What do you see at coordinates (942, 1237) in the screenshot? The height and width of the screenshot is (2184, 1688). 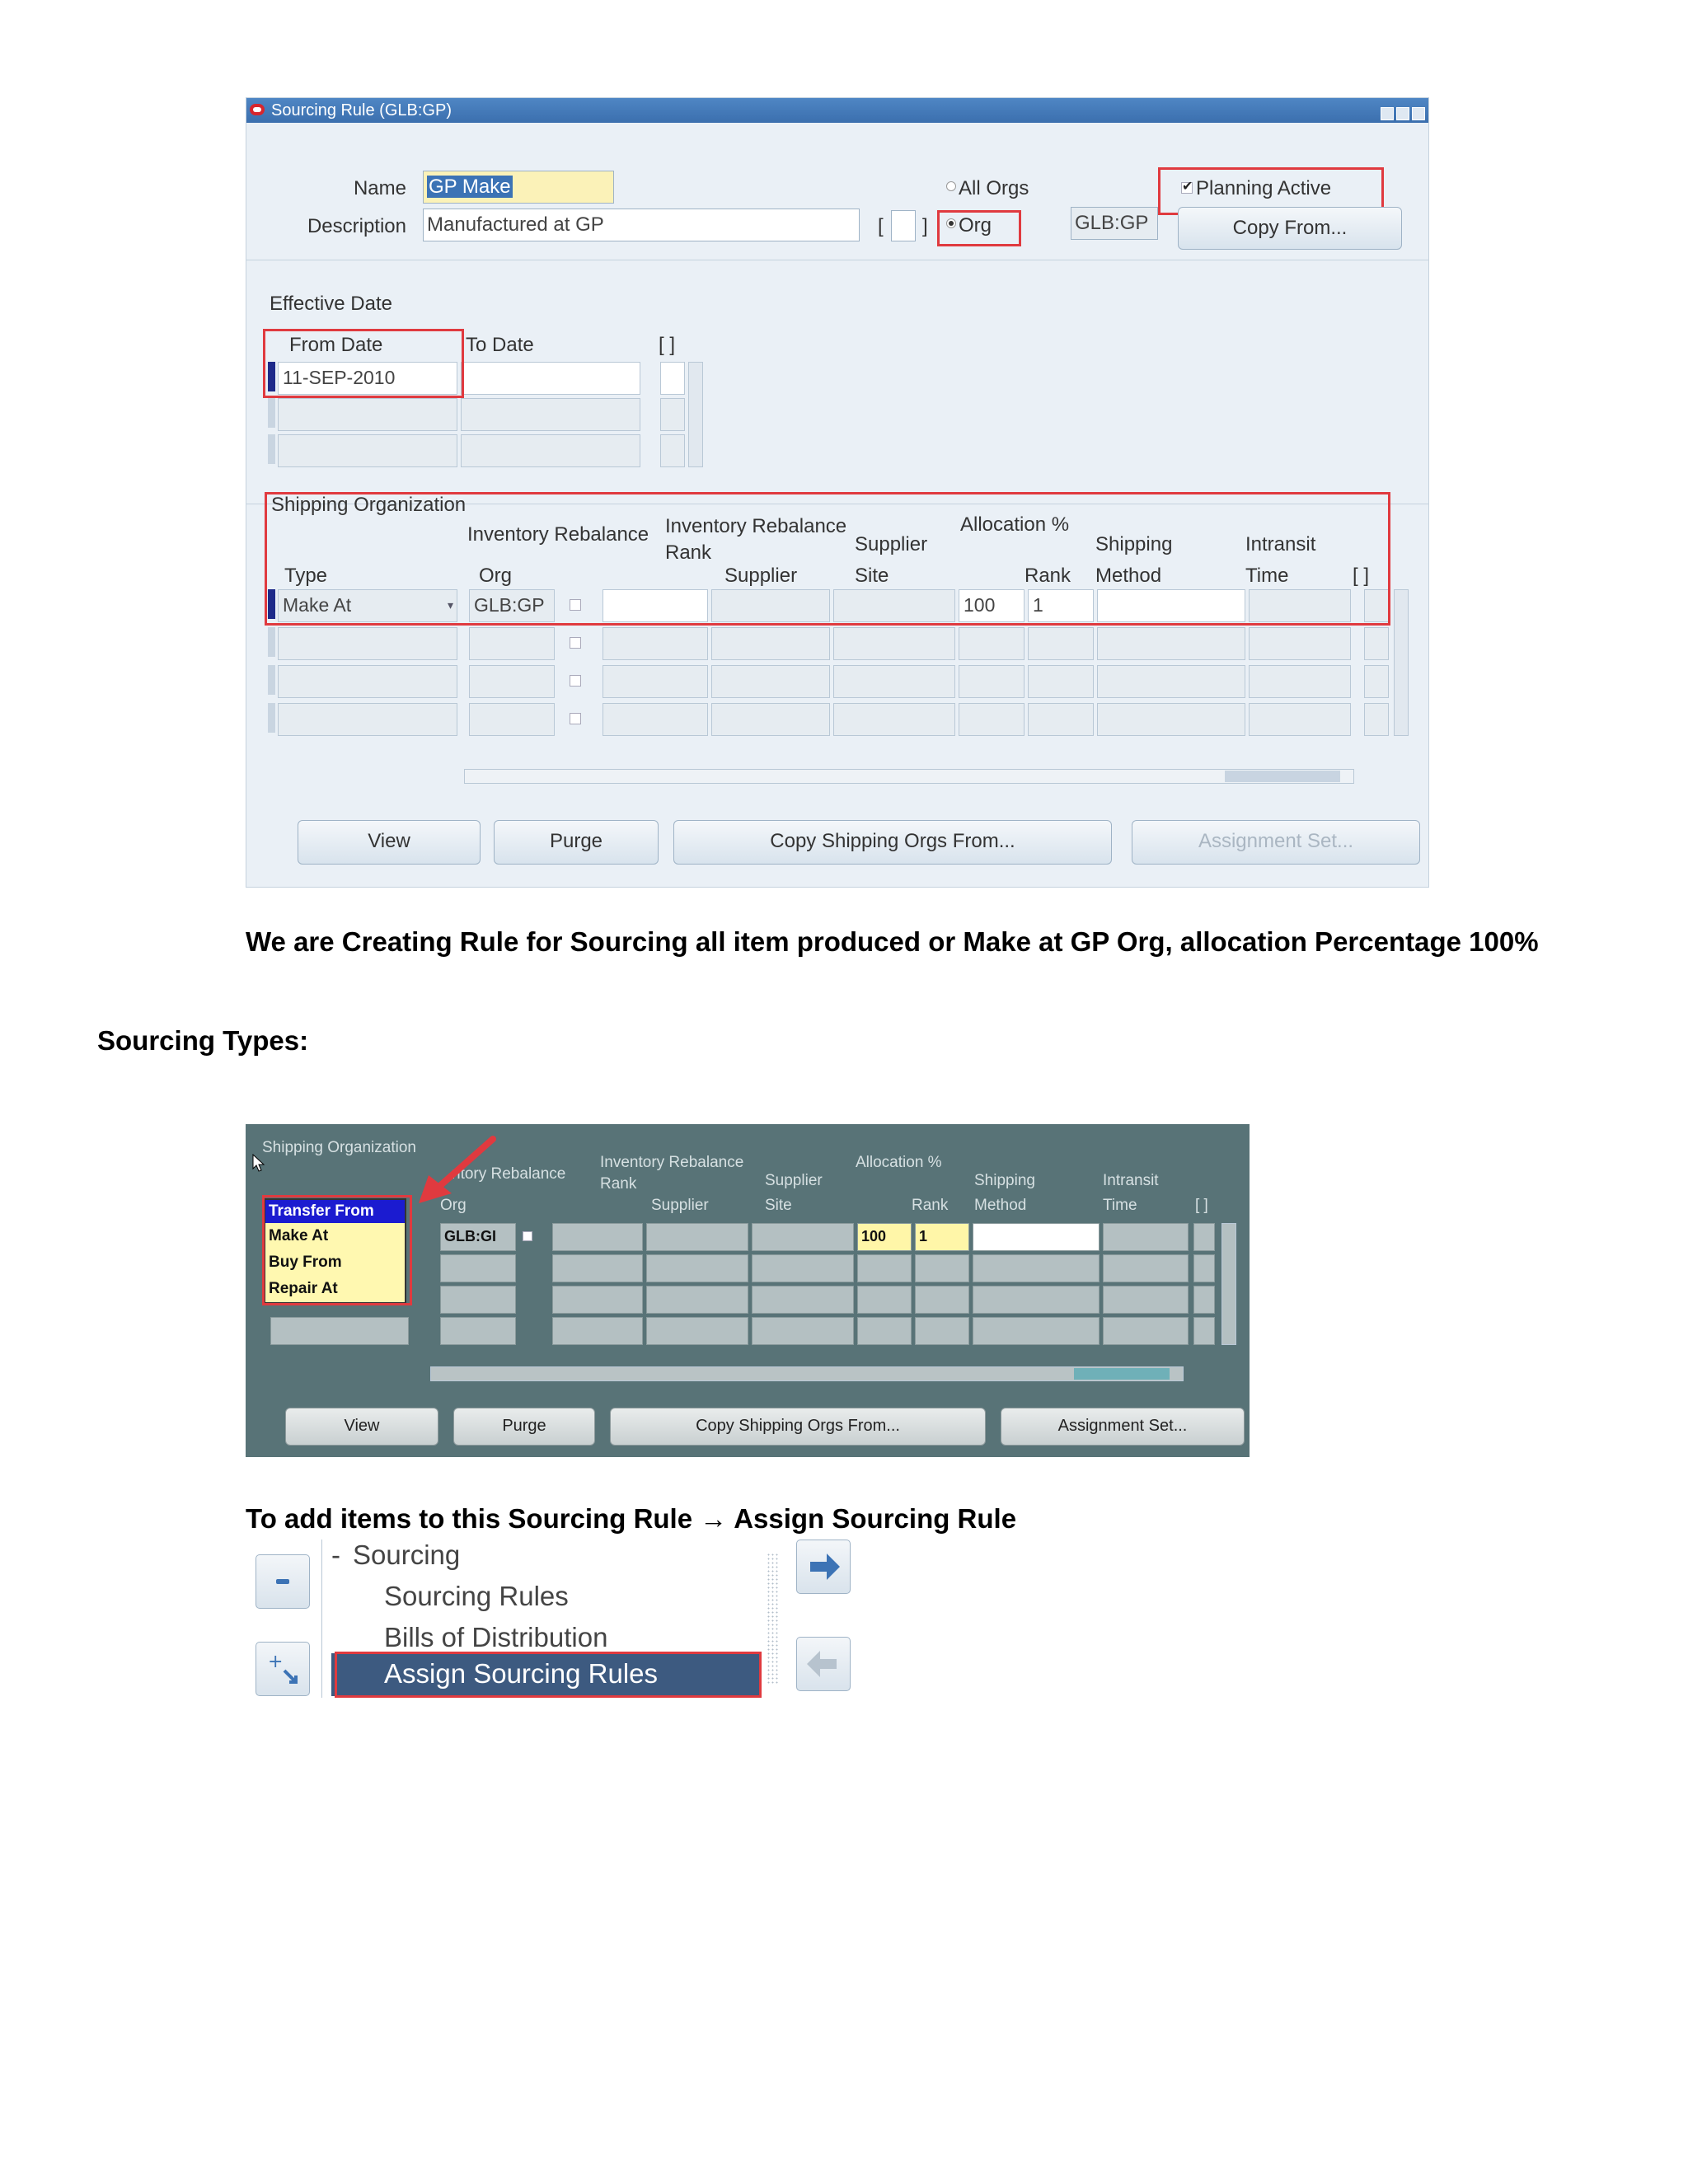 I see `rank-cell: 1` at bounding box center [942, 1237].